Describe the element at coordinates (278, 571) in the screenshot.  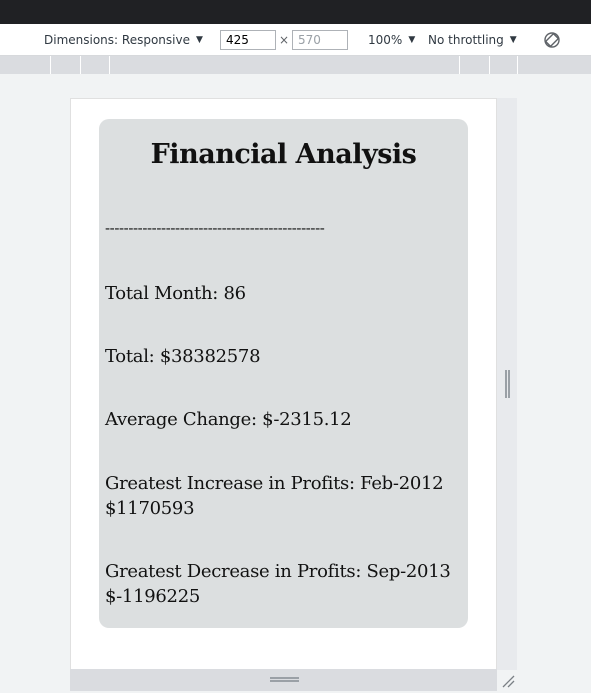
I see `greatest-decrease-text: Greatest Decrease in Profits: Sep-2013` at that location.